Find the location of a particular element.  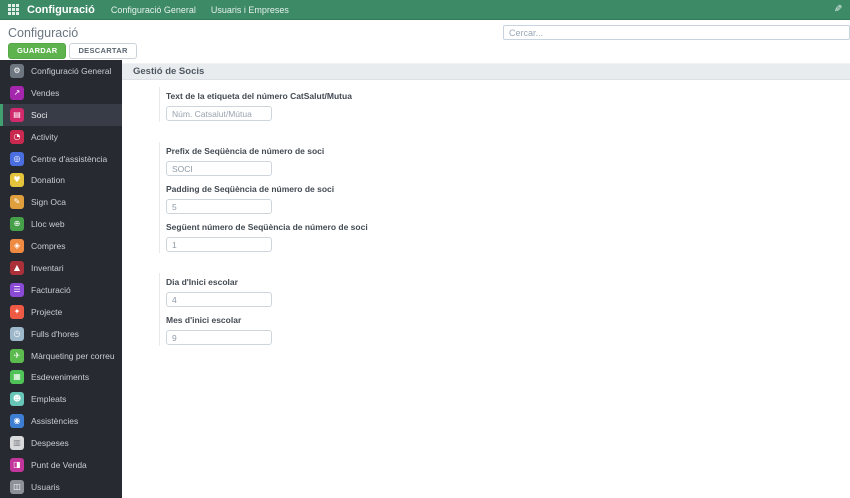

expenses-icon: ▥ is located at coordinates (17, 443).